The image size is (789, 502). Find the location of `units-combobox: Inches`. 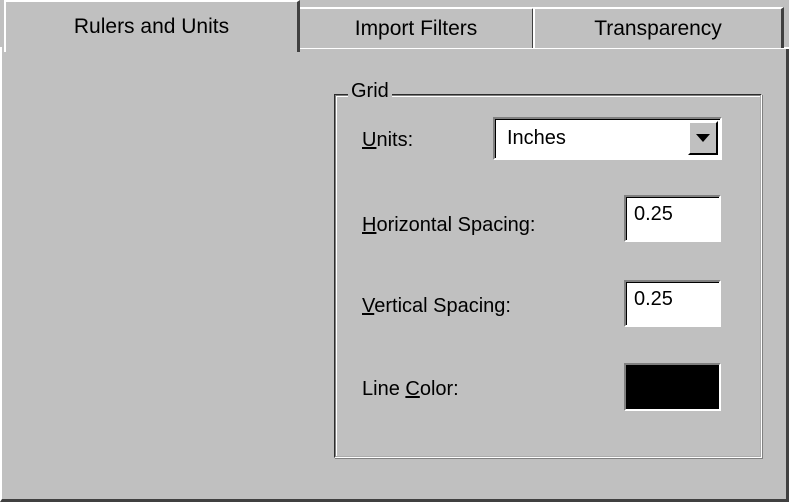

units-combobox: Inches is located at coordinates (607, 138).